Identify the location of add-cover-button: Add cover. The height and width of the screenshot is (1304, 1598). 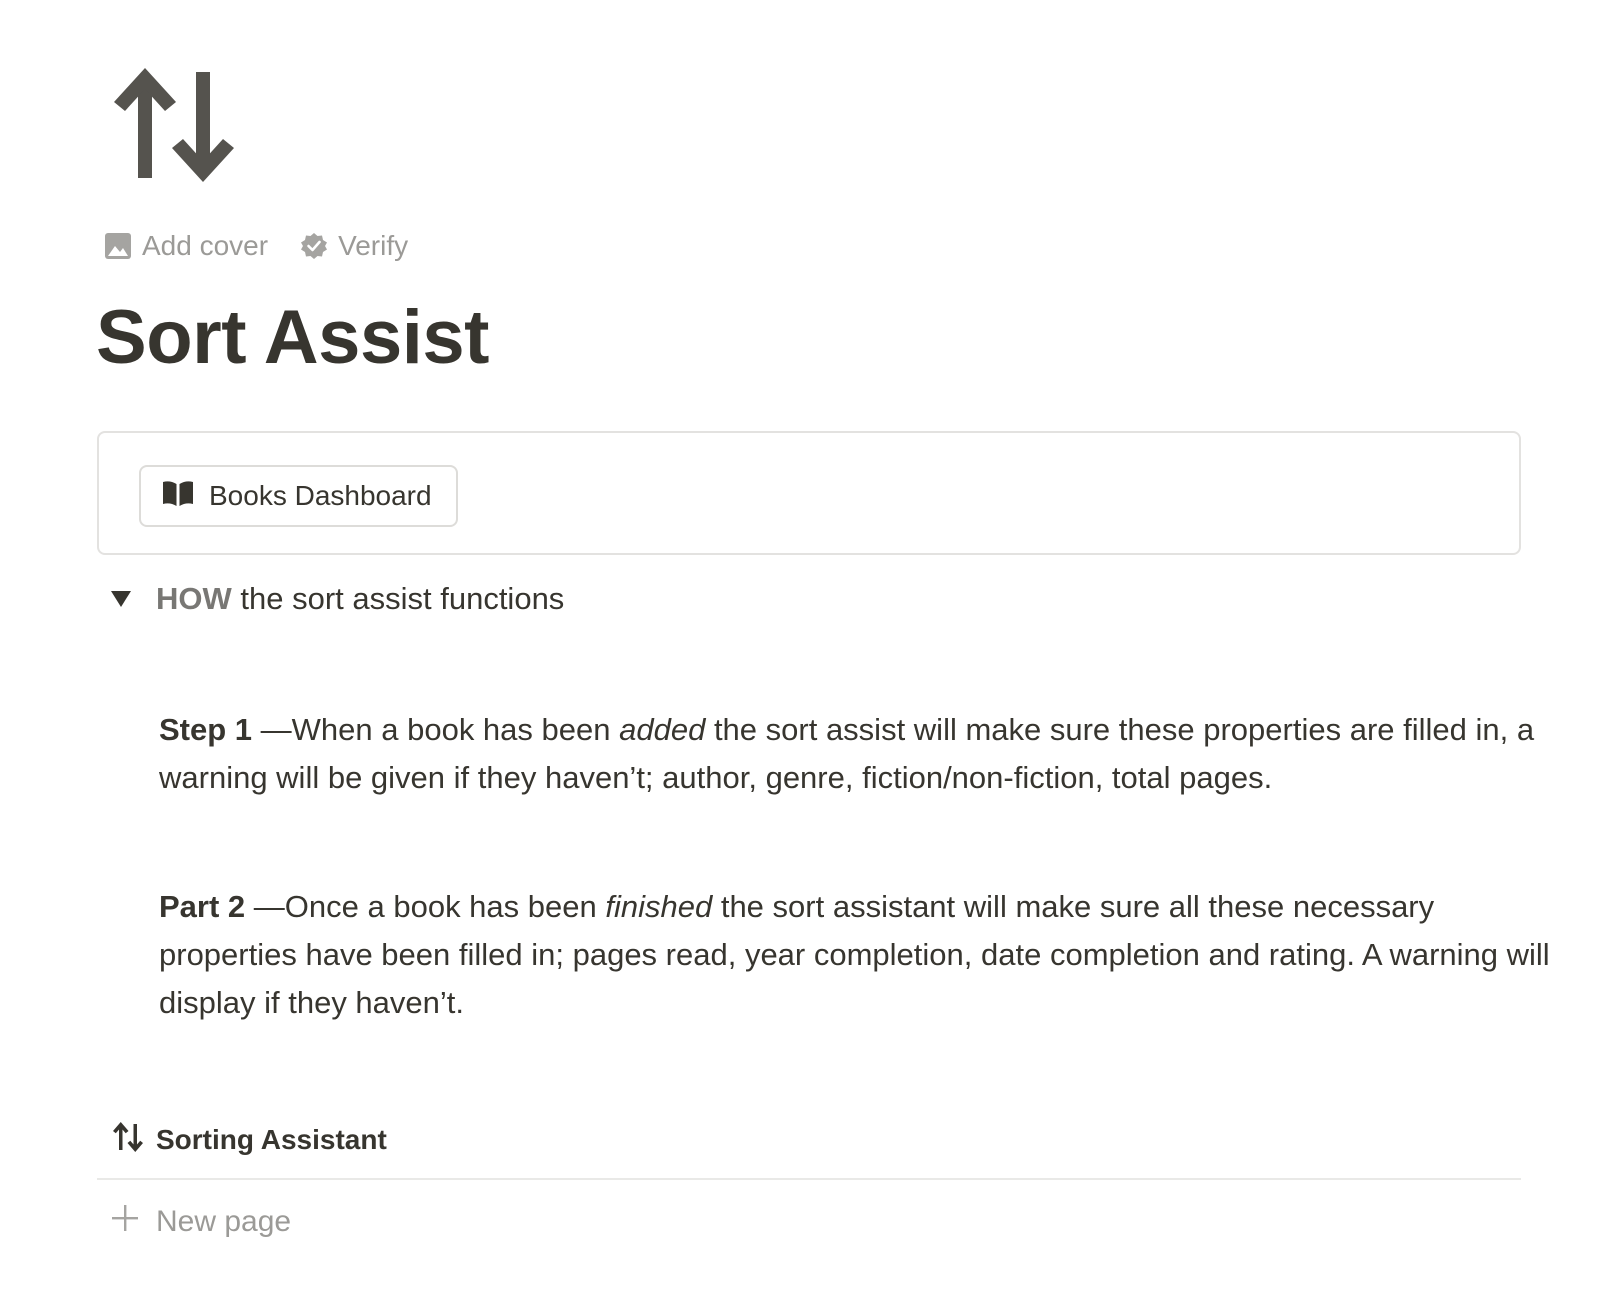
(186, 246).